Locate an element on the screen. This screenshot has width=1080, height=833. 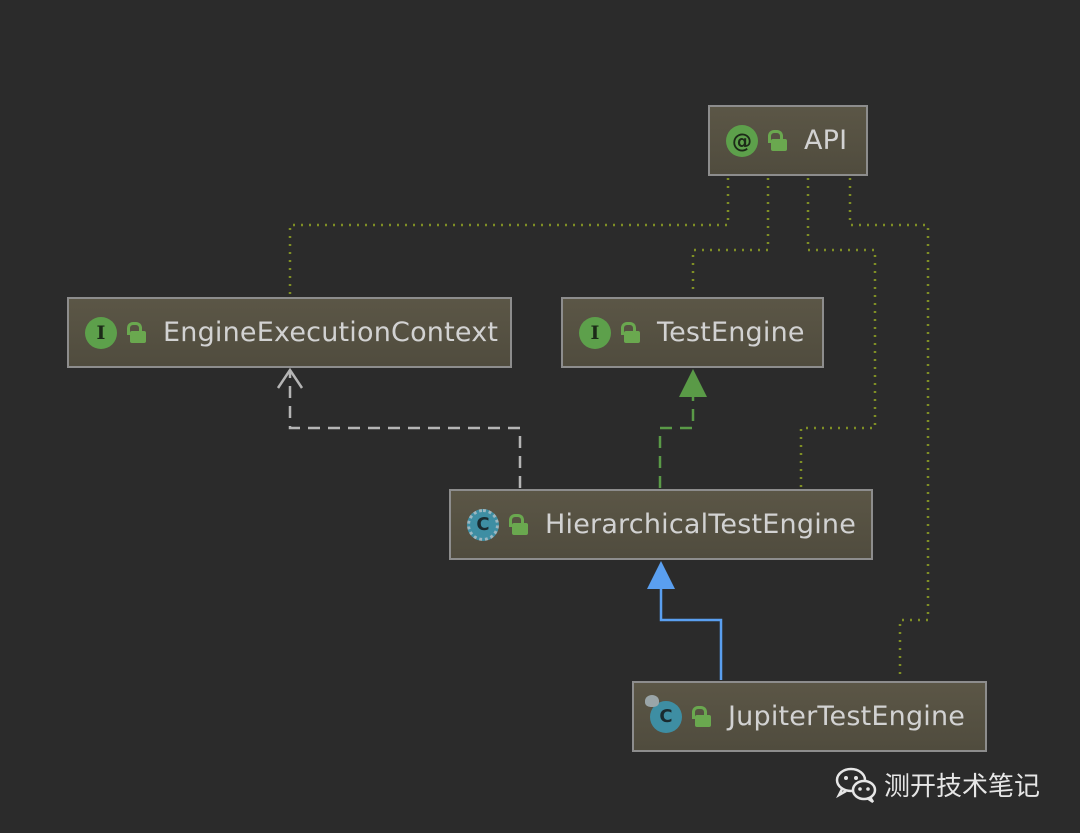
watermark-text: 测开技术笔记 is located at coordinates (962, 786).